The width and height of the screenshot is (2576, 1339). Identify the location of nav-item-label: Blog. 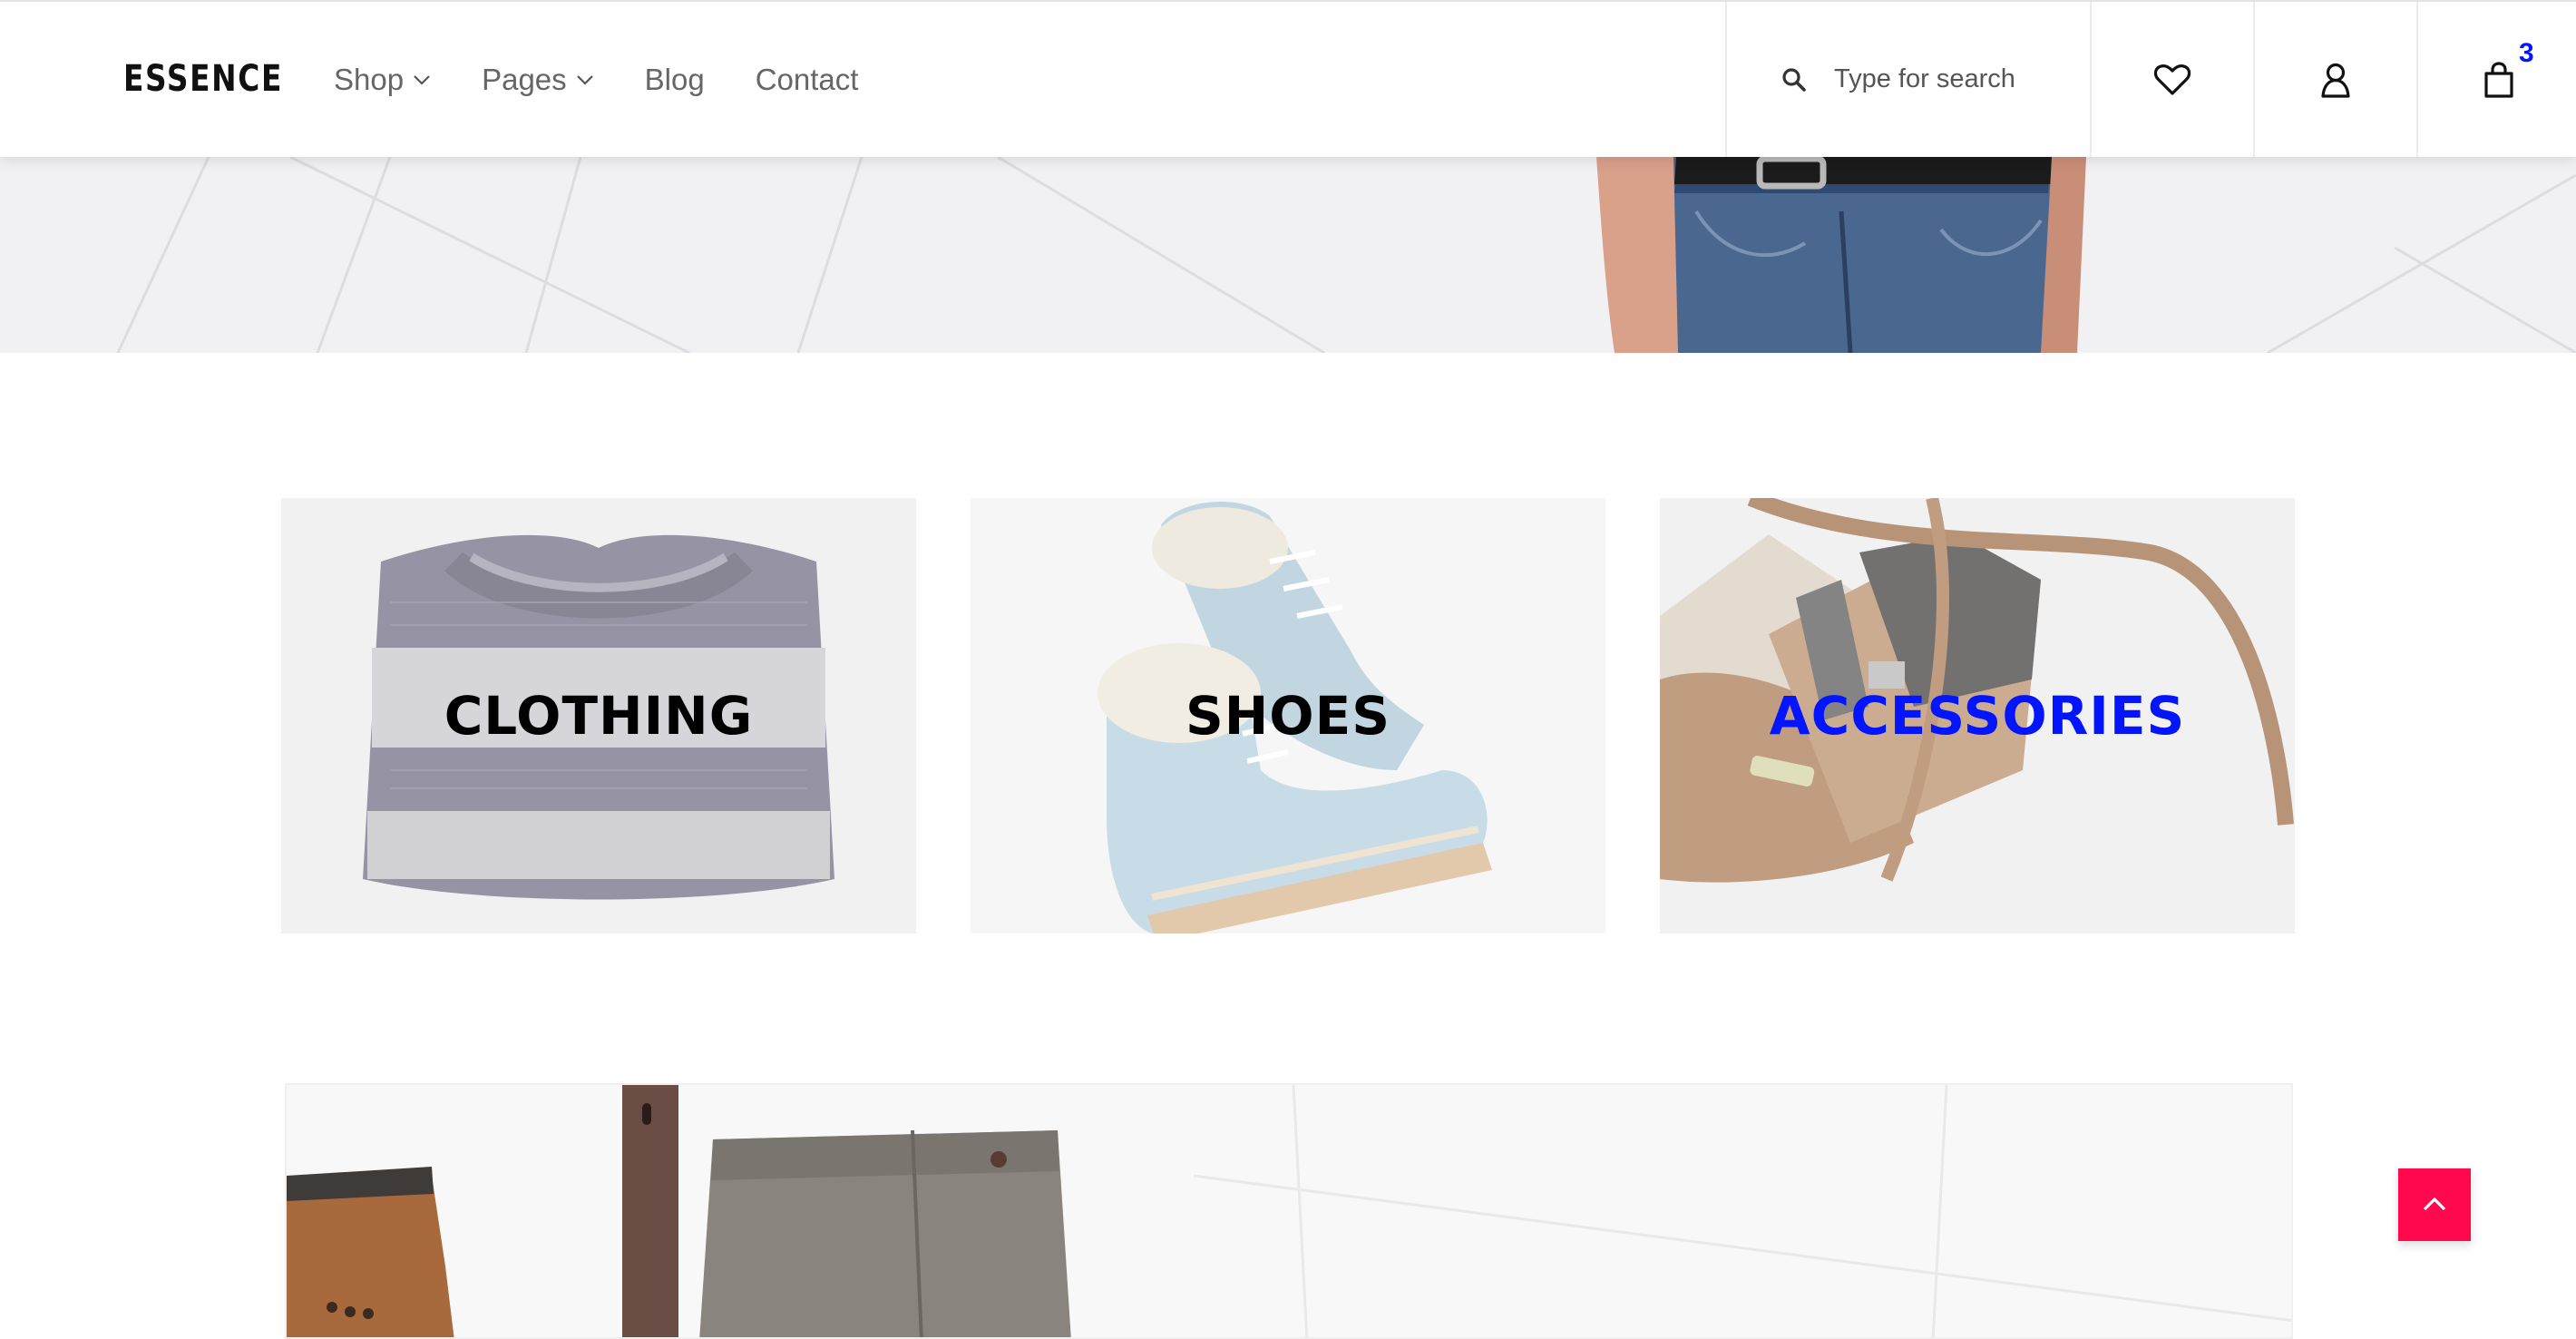
(674, 79).